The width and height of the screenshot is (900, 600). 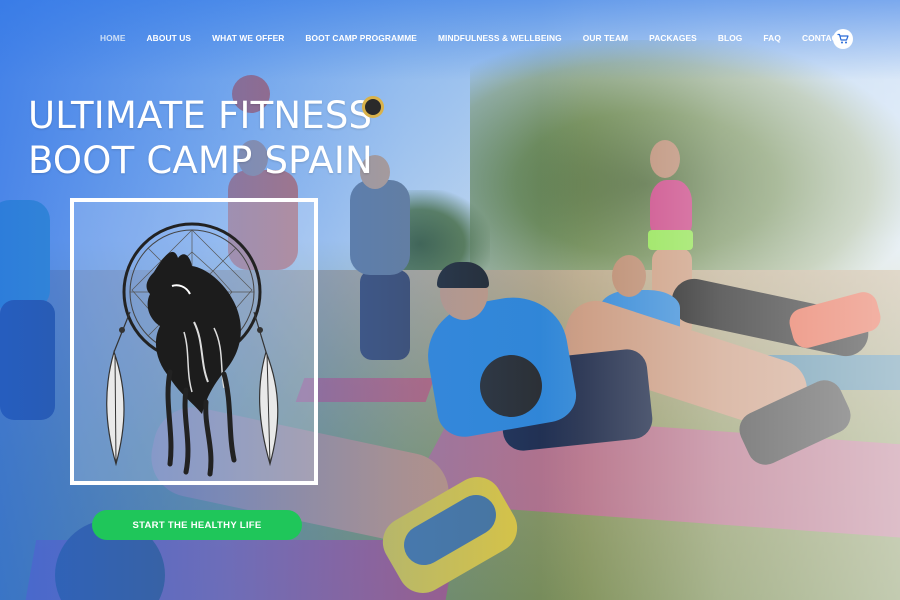 I want to click on page-title: ULTIMATE FITNESS BOOT CAMP SPAIN, so click(x=200, y=138).